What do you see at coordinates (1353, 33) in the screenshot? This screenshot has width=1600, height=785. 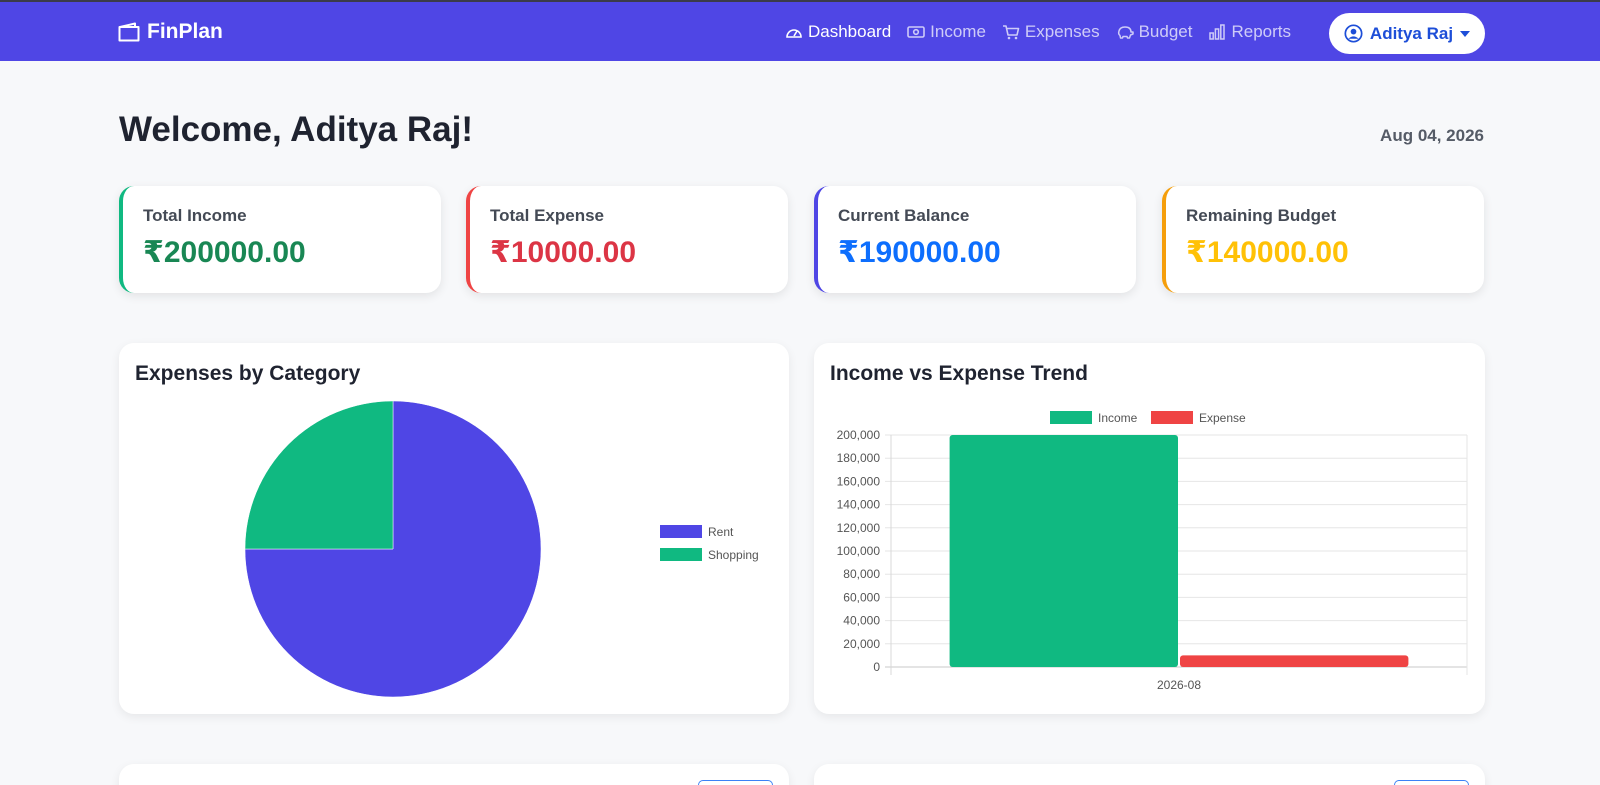 I see `user-circle-icon` at bounding box center [1353, 33].